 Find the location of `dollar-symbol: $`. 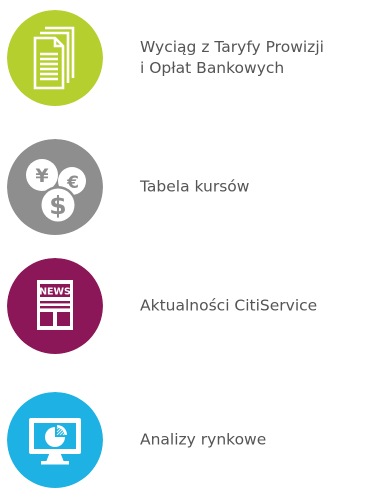

dollar-symbol: $ is located at coordinates (57, 205).